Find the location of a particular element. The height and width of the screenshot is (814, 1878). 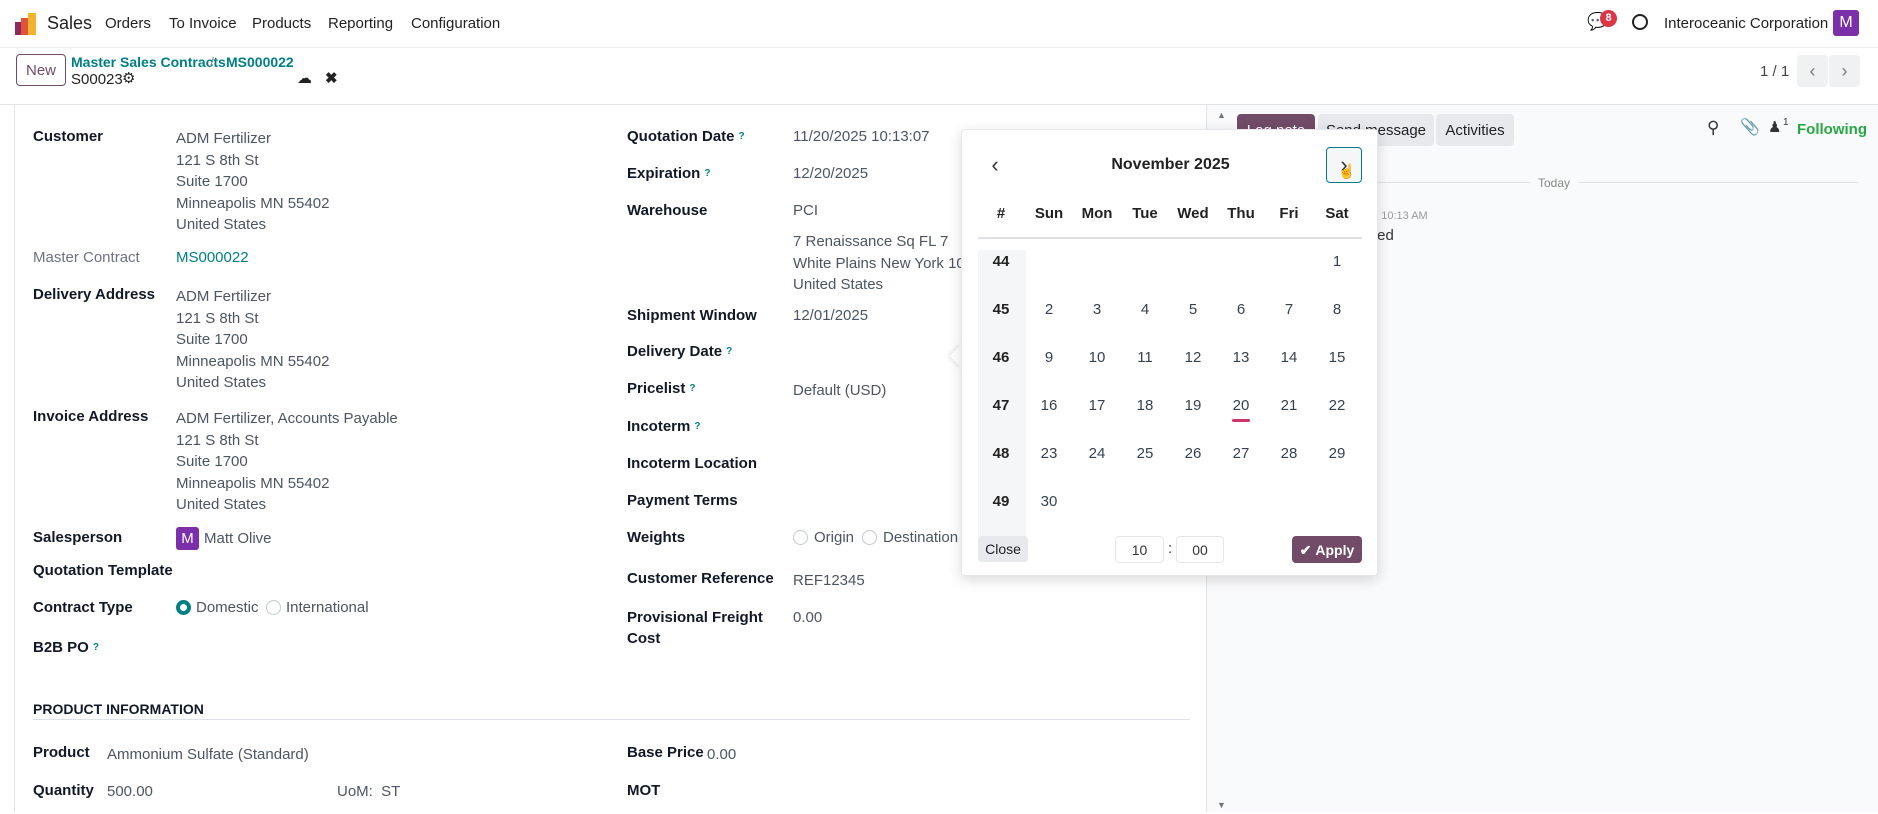

discard-close-icon: ✖ is located at coordinates (331, 79).